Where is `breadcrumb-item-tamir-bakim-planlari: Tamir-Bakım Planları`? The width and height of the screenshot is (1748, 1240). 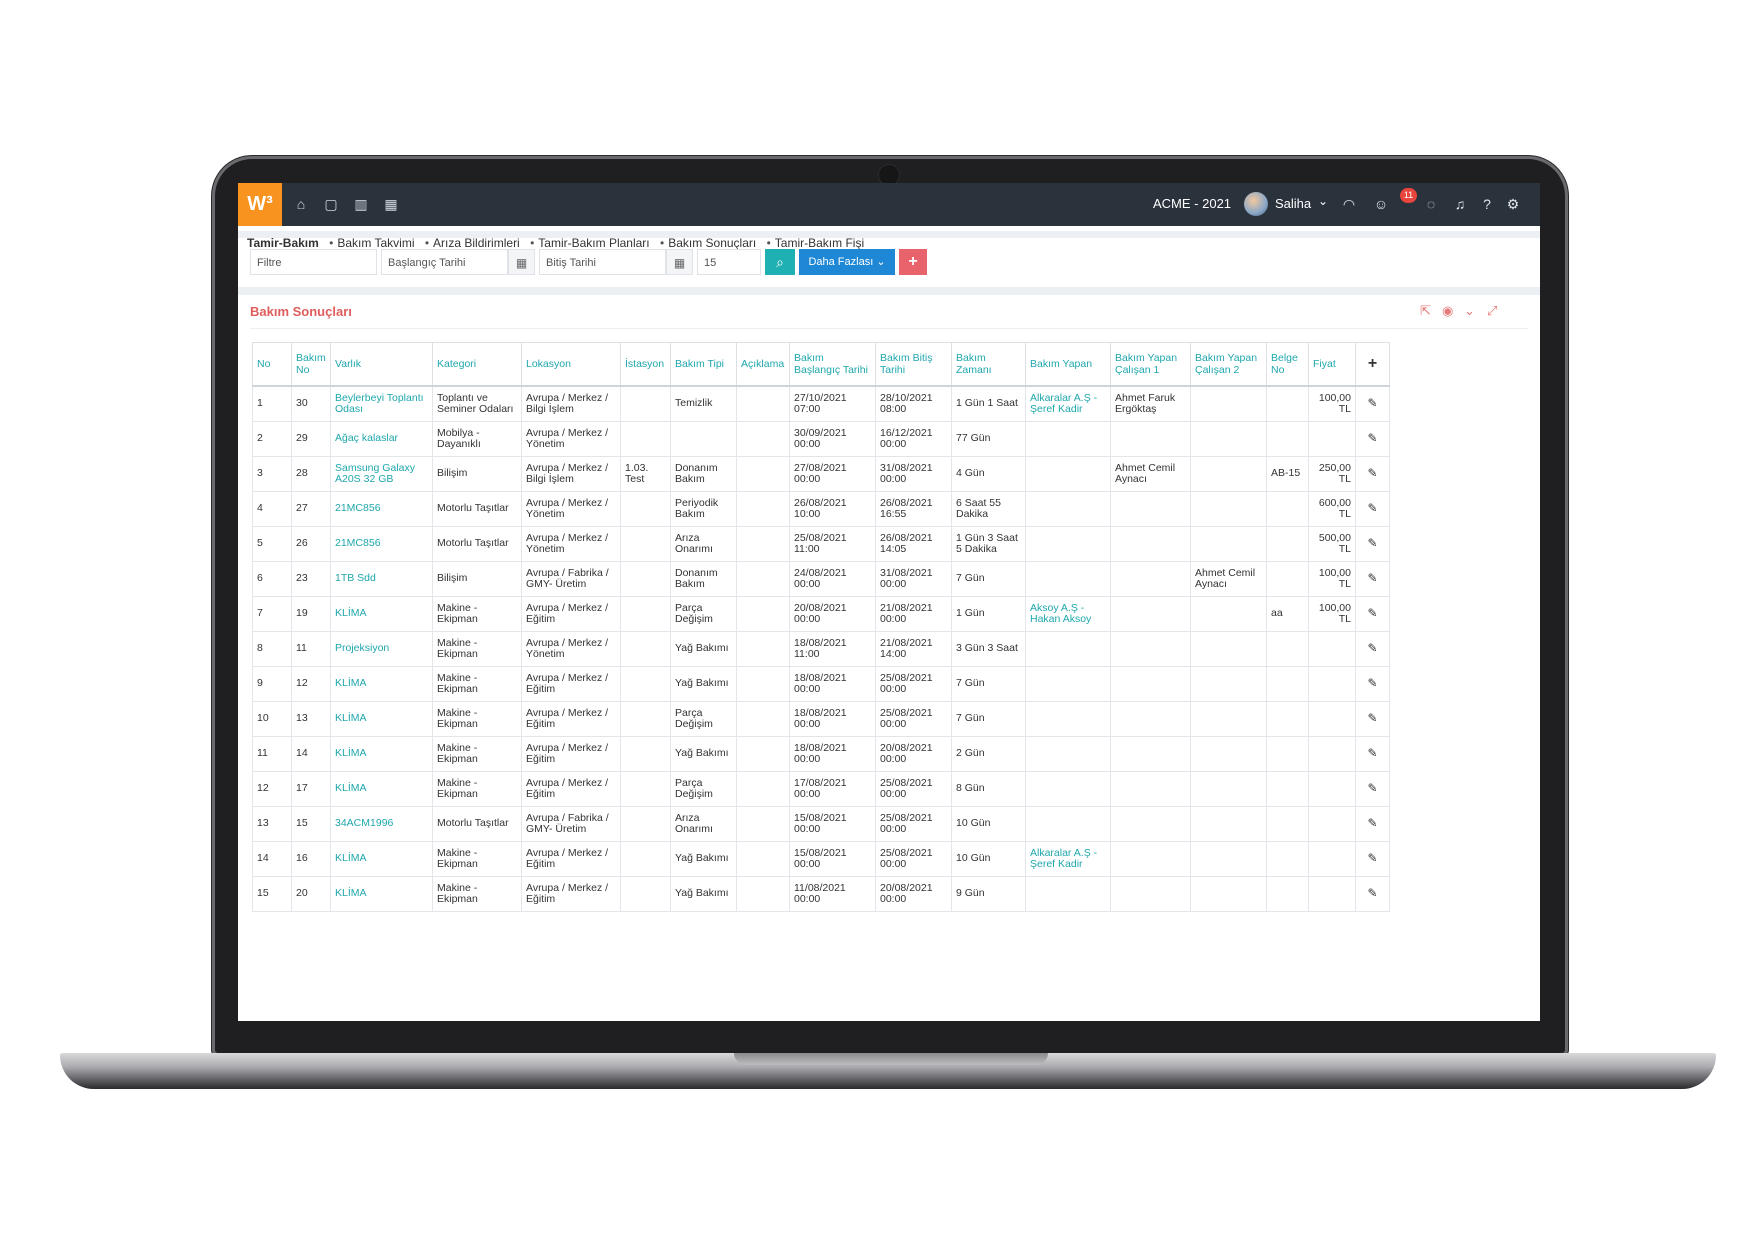
breadcrumb-item-tamir-bakim-planlari: Tamir-Bakım Planları is located at coordinates (593, 243).